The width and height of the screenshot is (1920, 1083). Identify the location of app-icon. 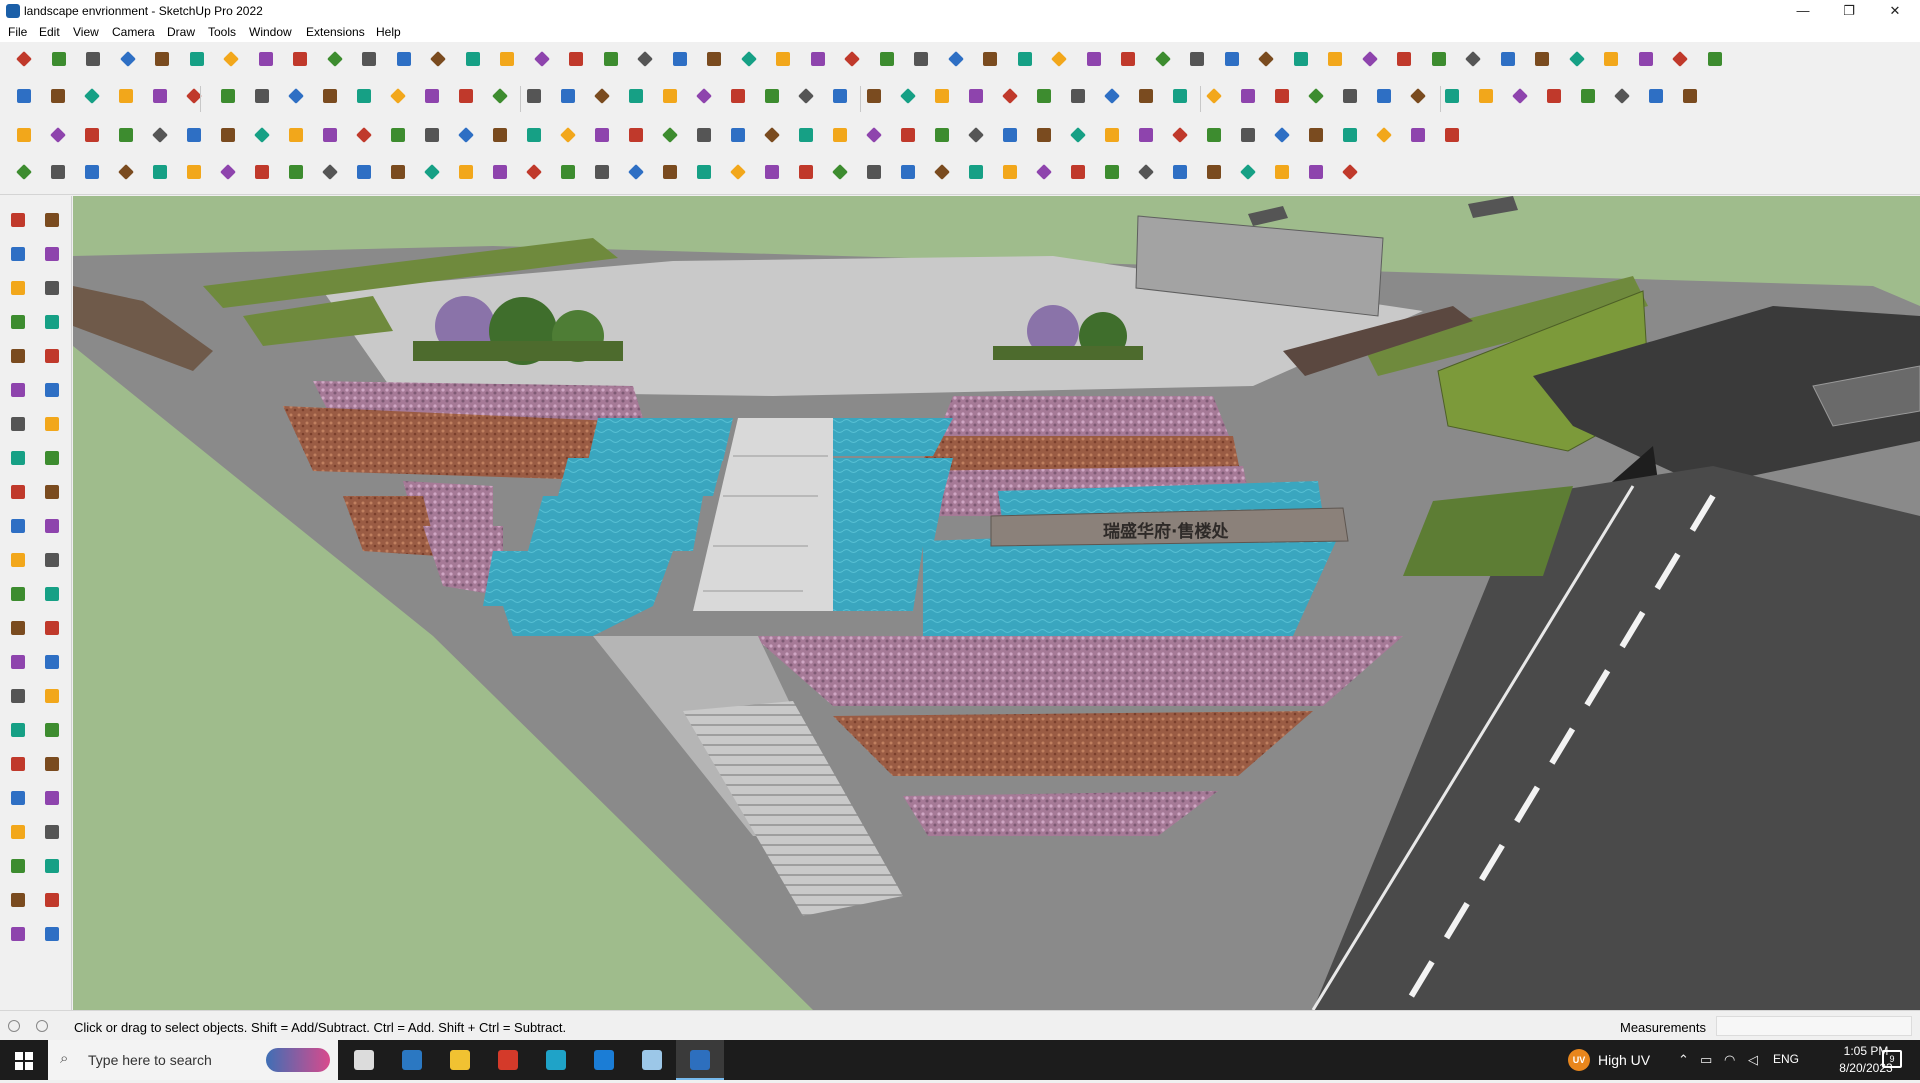
(556, 1060).